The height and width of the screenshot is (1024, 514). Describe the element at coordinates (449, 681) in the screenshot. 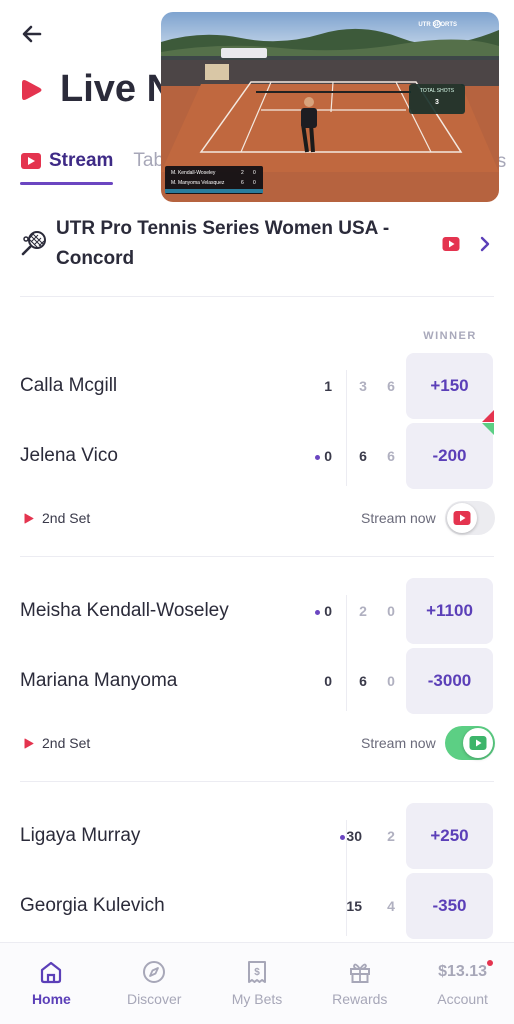

I see `odds-button: -3000` at that location.